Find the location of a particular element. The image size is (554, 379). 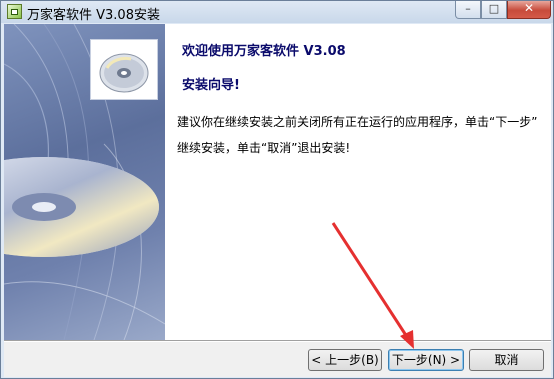

cd-thumbnail is located at coordinates (124, 69).